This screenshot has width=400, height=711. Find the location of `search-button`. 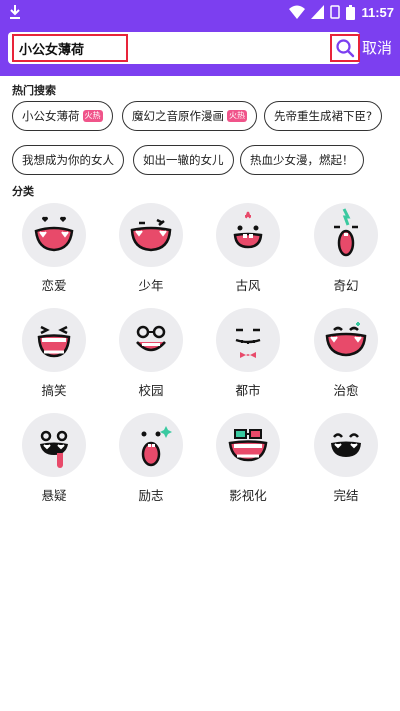

search-button is located at coordinates (345, 48).